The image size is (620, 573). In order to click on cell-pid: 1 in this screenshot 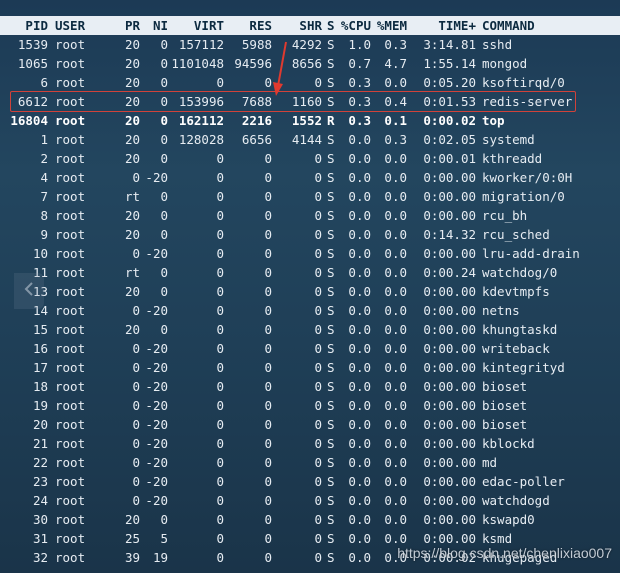, I will do `click(44, 139)`.